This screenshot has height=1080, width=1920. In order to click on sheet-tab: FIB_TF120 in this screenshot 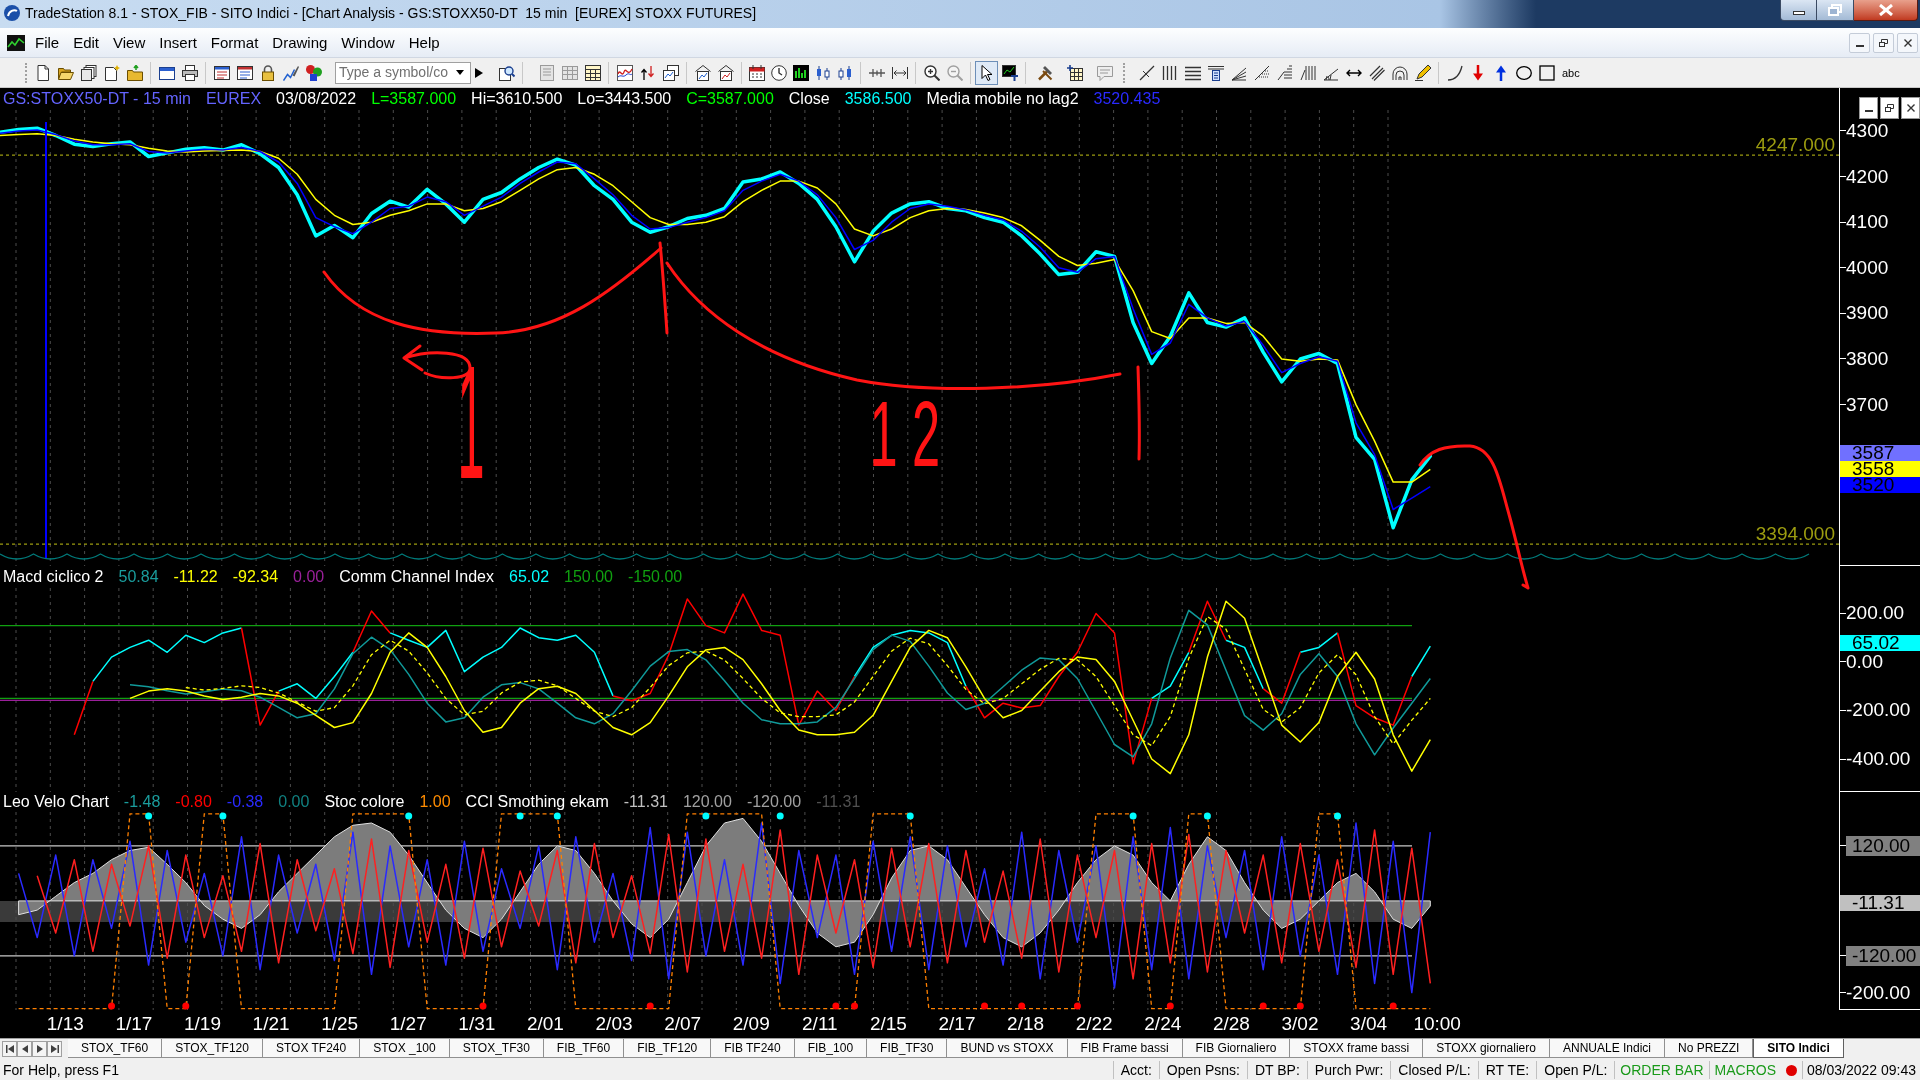, I will do `click(668, 1048)`.